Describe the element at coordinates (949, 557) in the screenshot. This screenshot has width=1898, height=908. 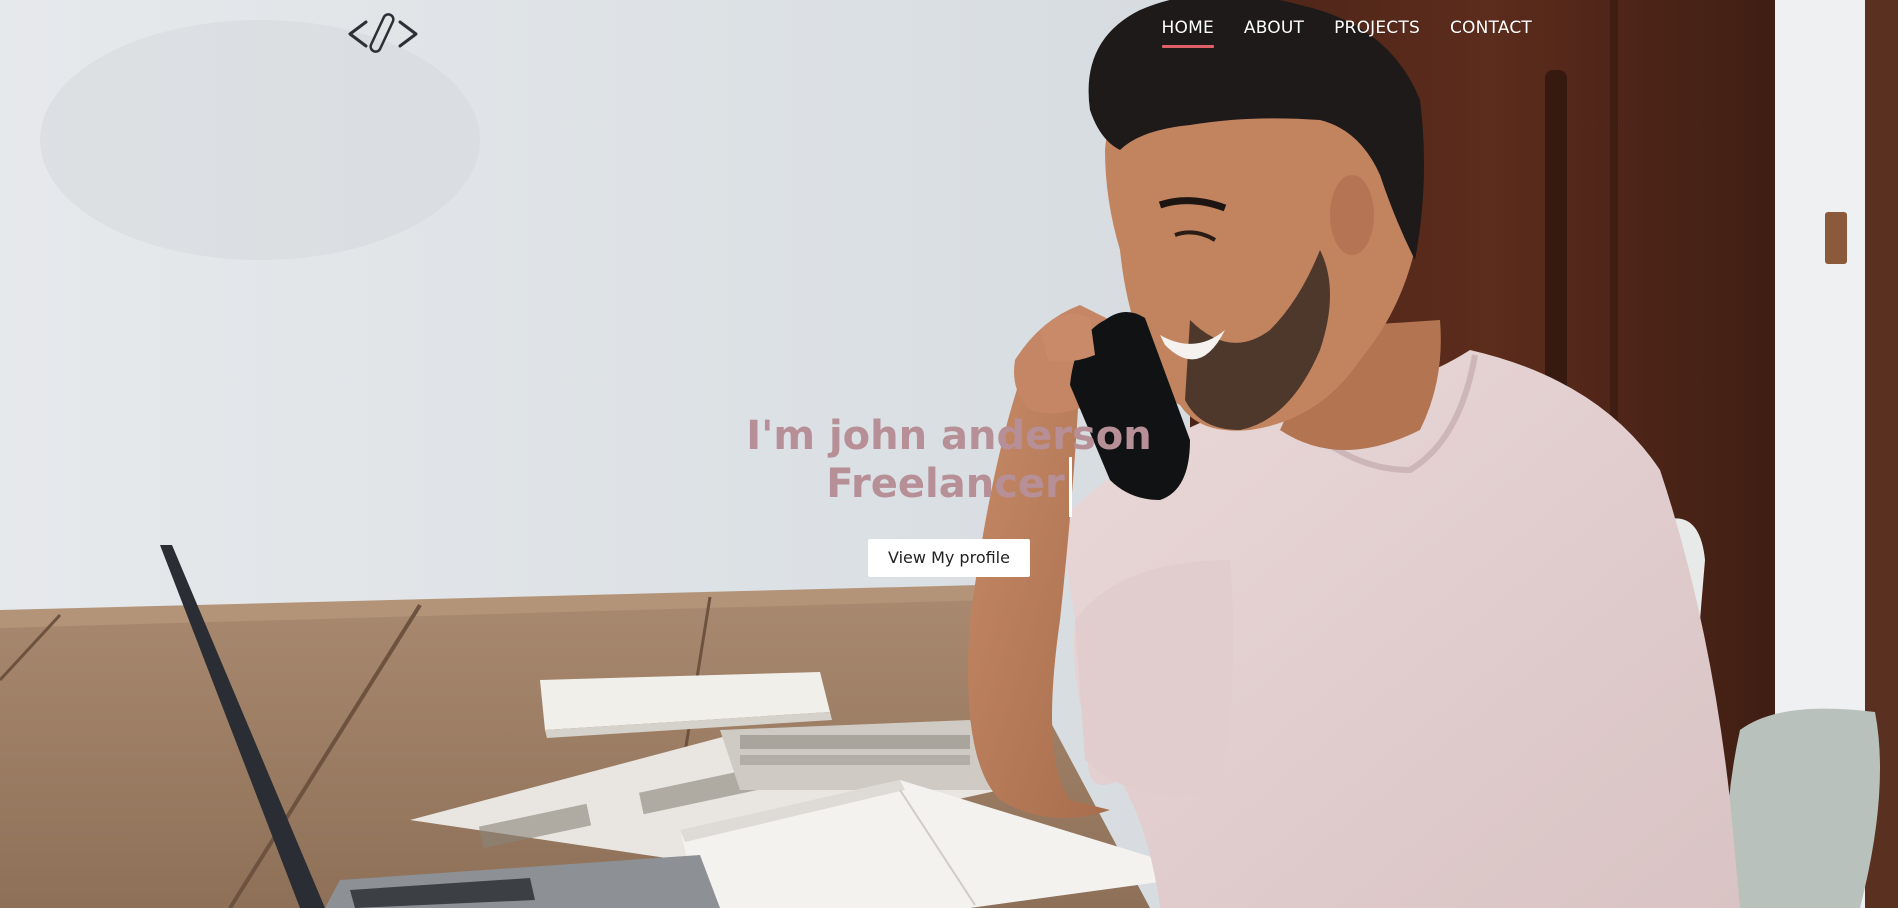
I see `view-profile-button: View My profile` at that location.